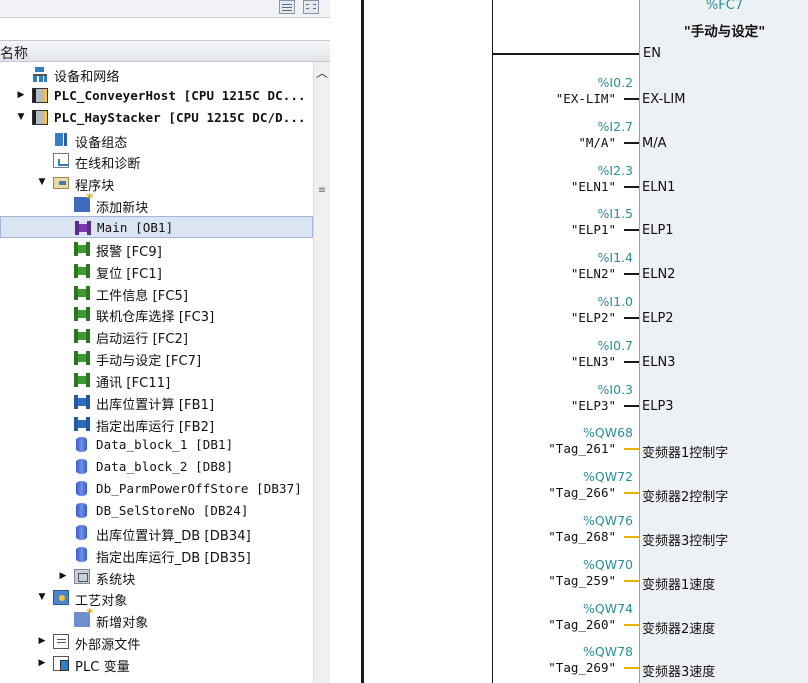  What do you see at coordinates (156, 467) in the screenshot?
I see `tree-item: Data_block_2 [DB8]` at bounding box center [156, 467].